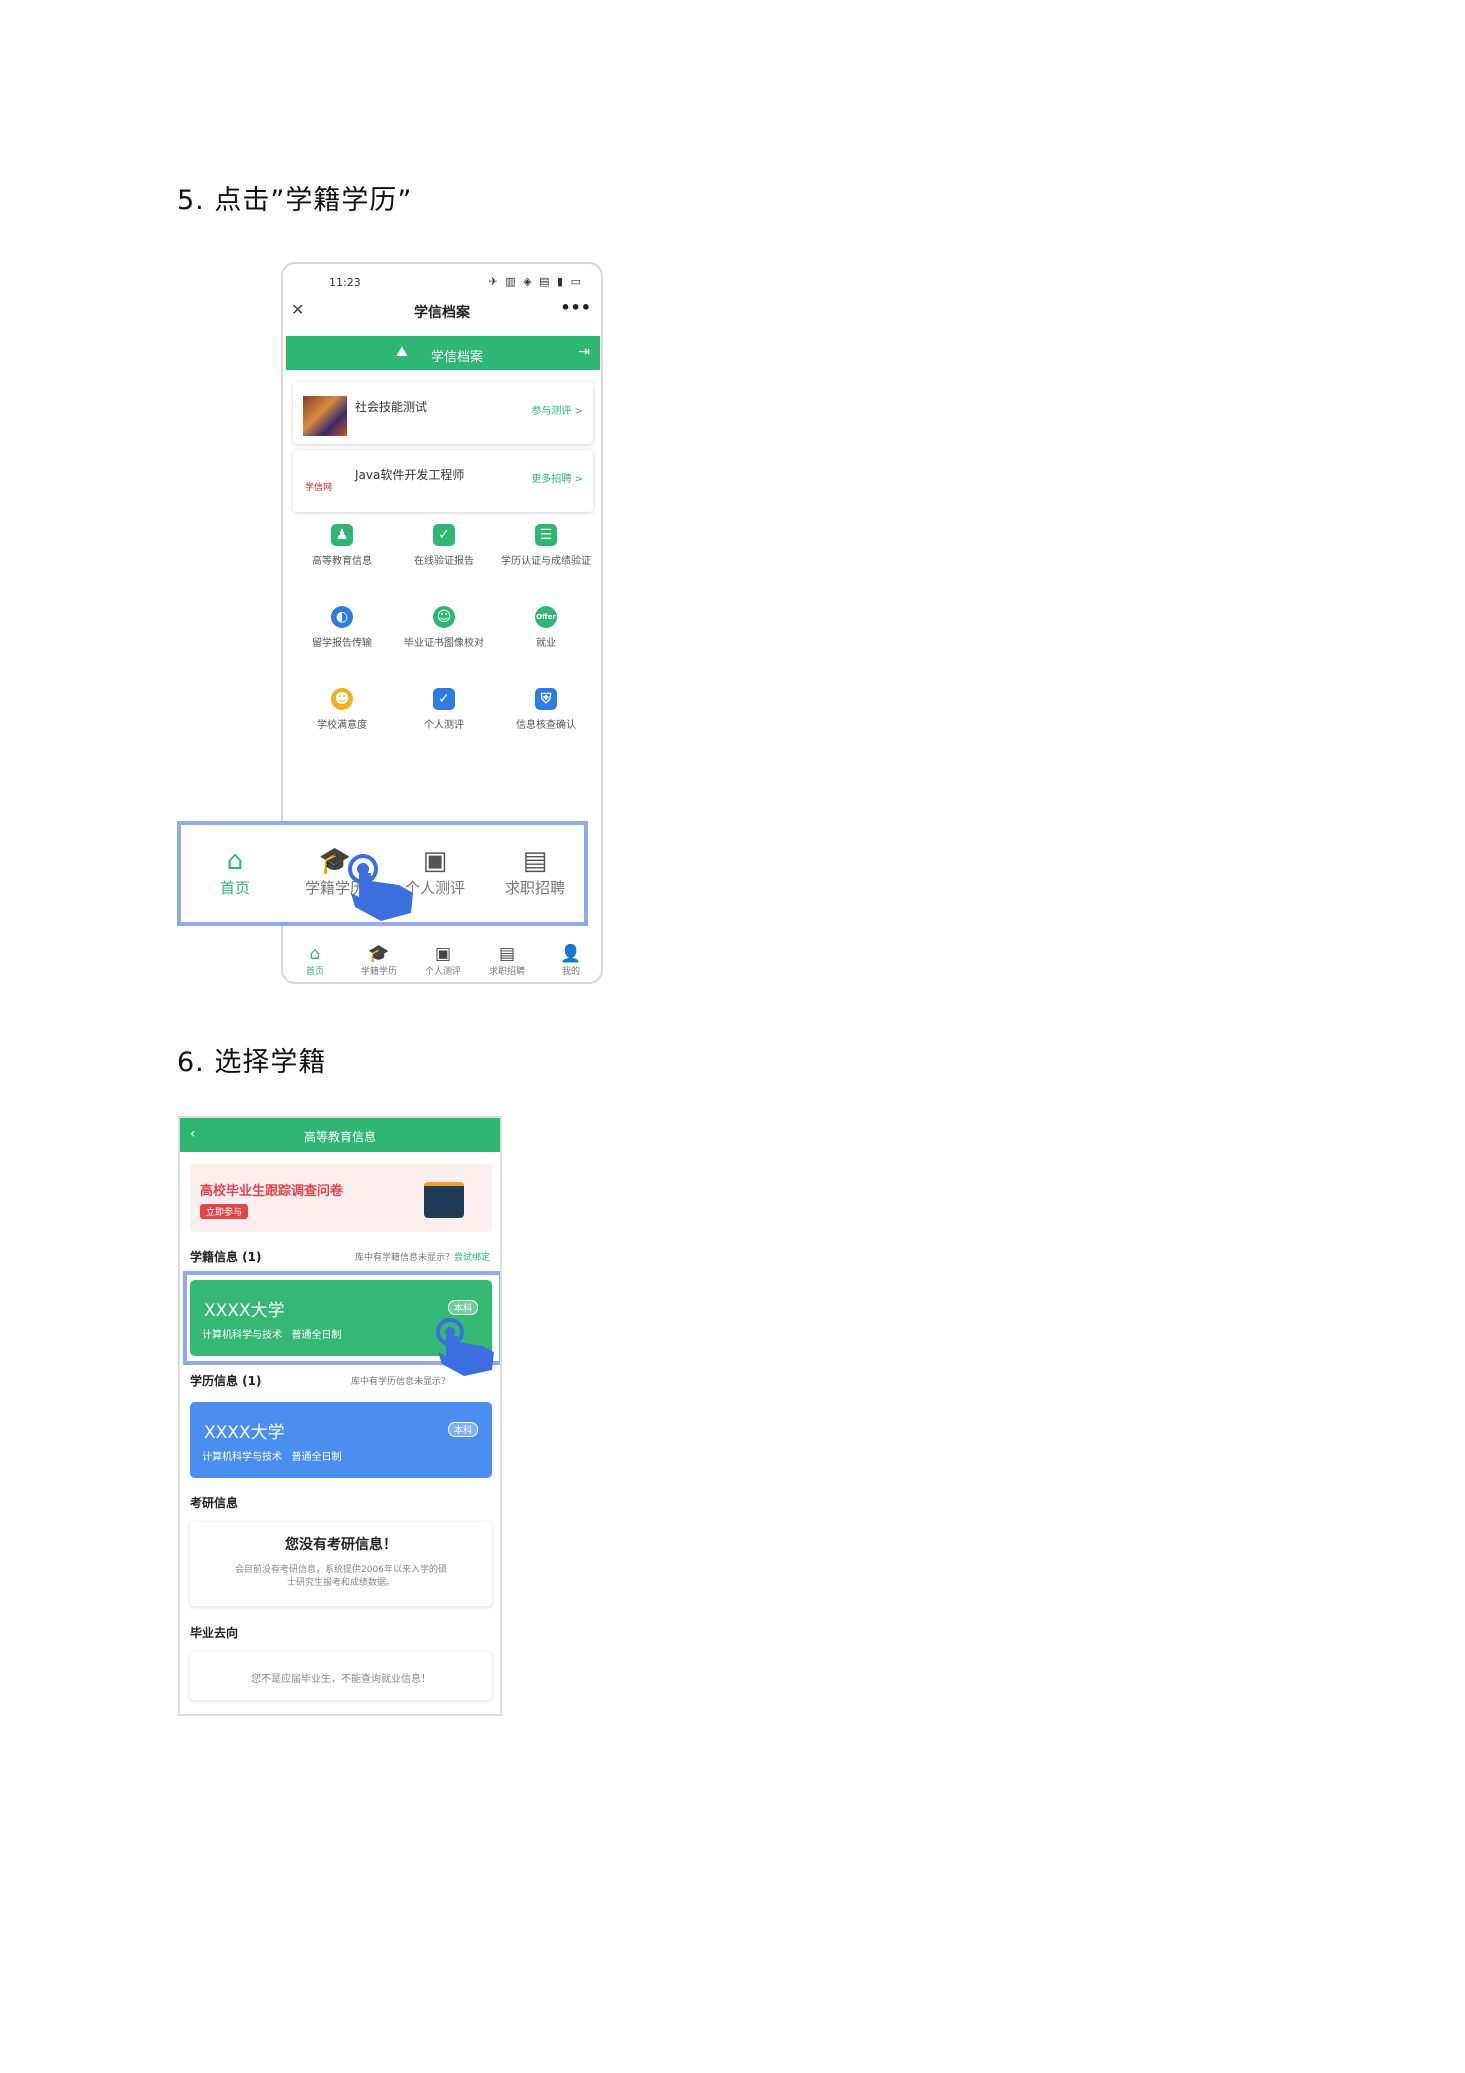 This screenshot has height=2073, width=1465. I want to click on globe-icon: ◐, so click(342, 617).